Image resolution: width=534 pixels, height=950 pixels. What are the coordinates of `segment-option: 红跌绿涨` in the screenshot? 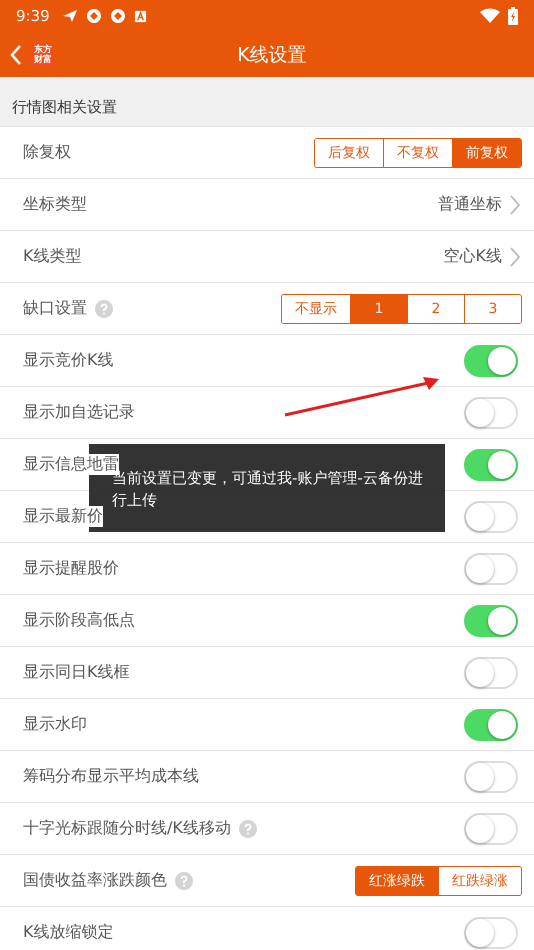 It's located at (479, 880).